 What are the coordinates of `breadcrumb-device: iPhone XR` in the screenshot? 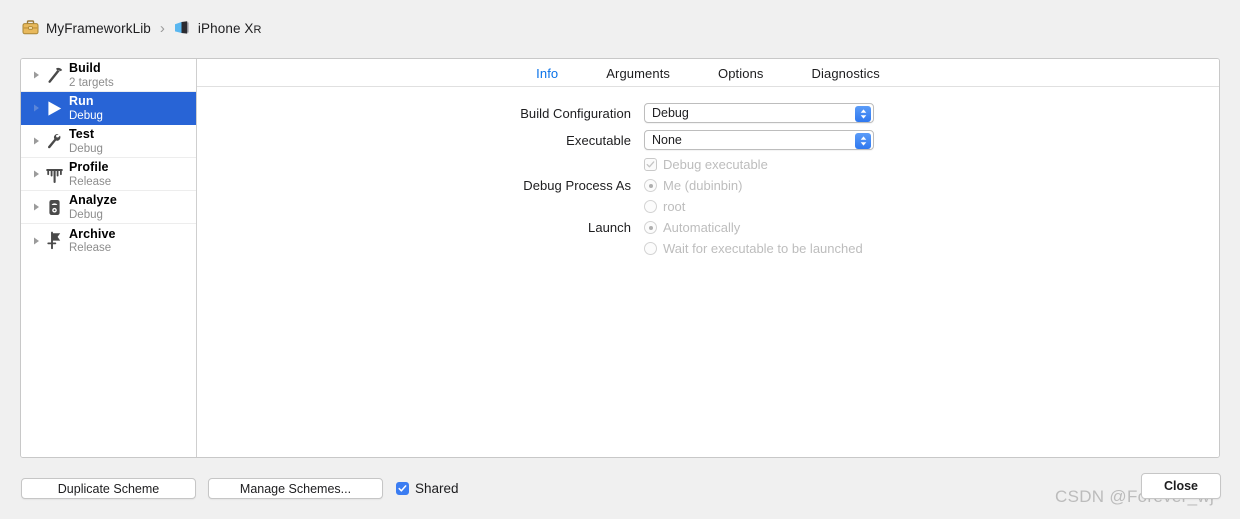 It's located at (218, 29).